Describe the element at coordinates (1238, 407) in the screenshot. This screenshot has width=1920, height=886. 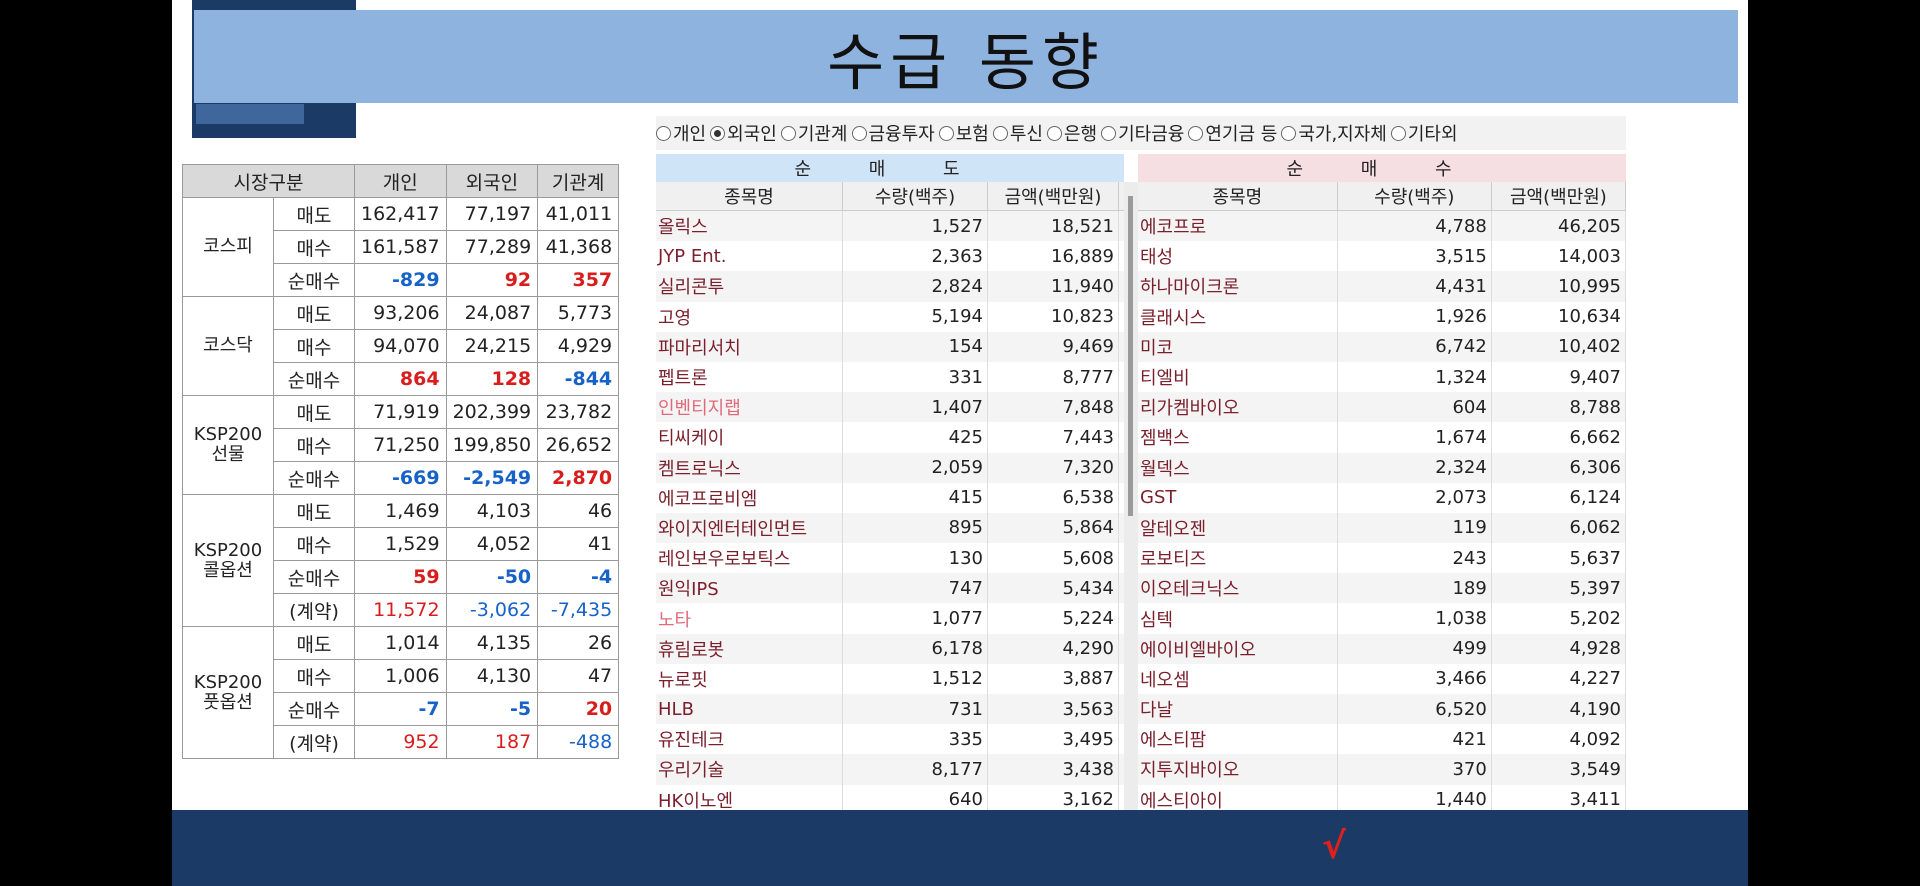
I see `stock-name: 리가켐바이오` at that location.